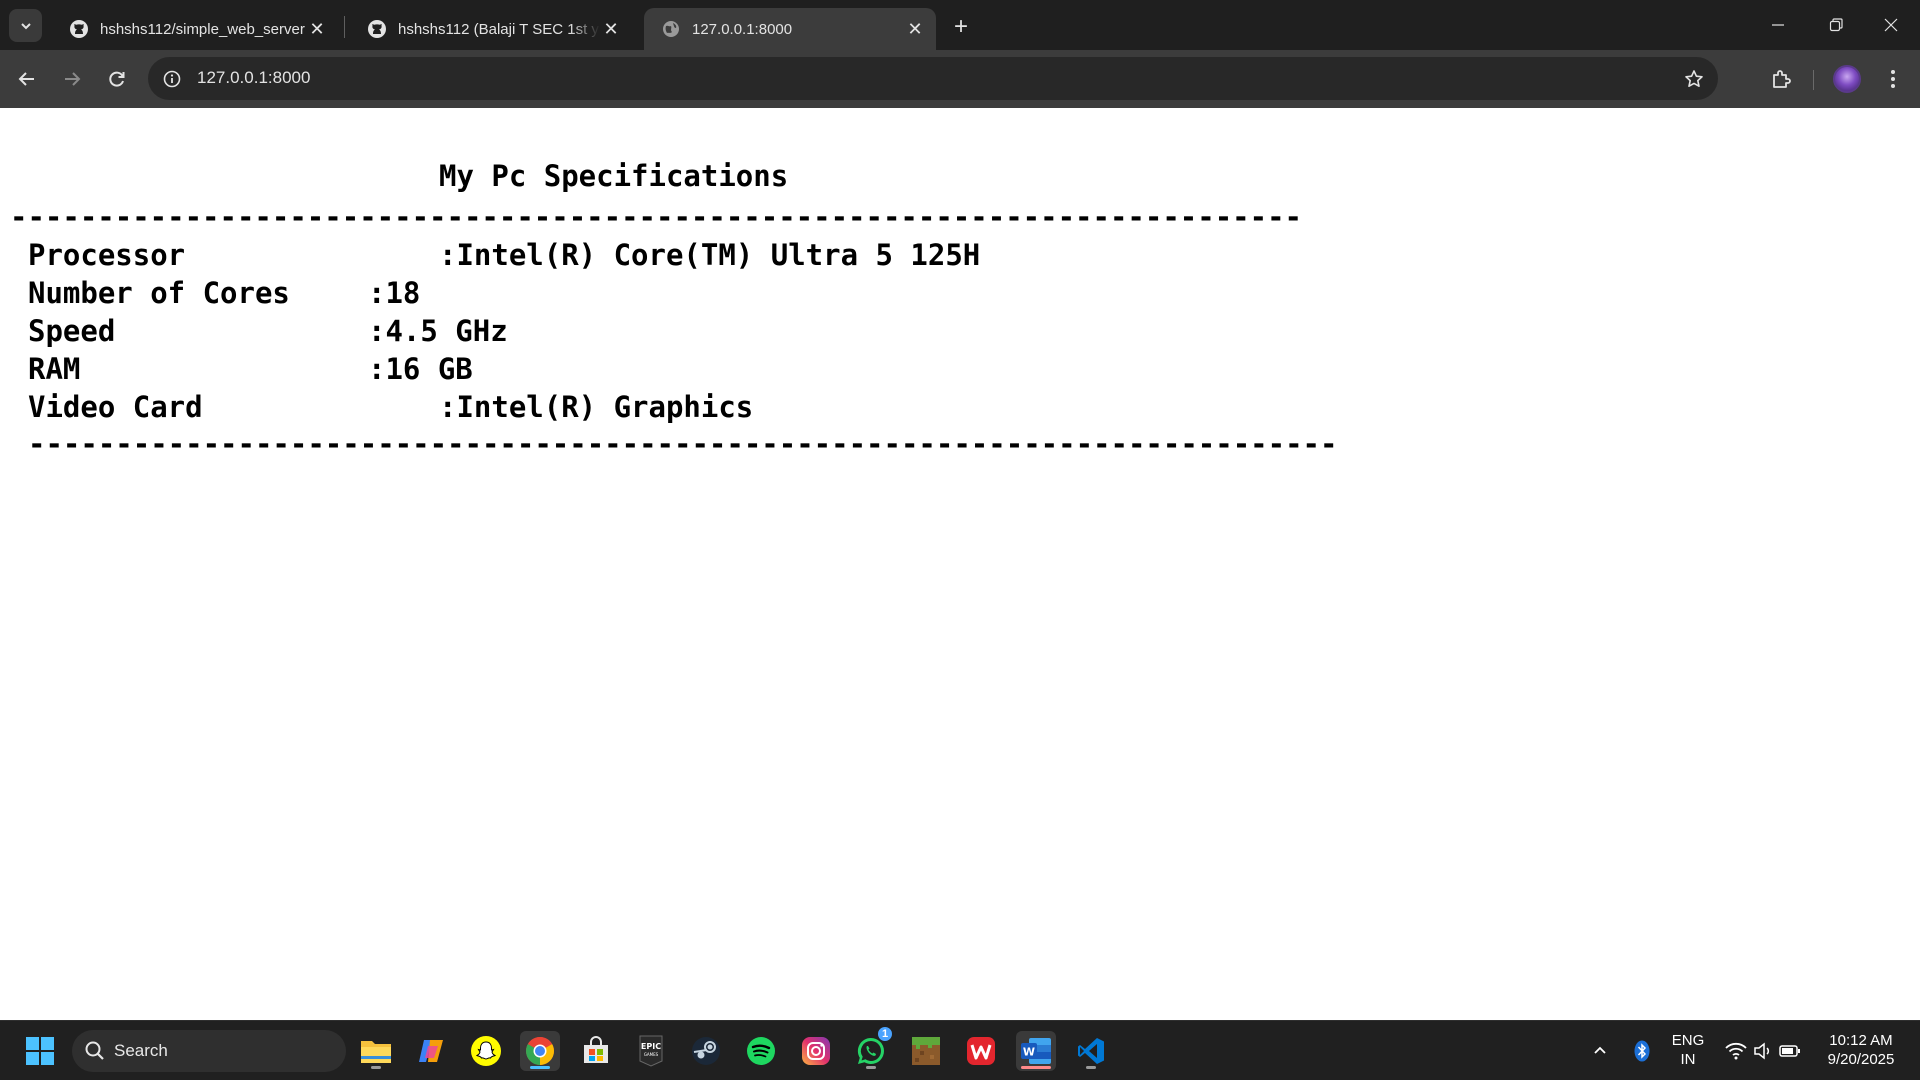 This screenshot has height=1080, width=1920. I want to click on bluetooth-icon, so click(1642, 1051).